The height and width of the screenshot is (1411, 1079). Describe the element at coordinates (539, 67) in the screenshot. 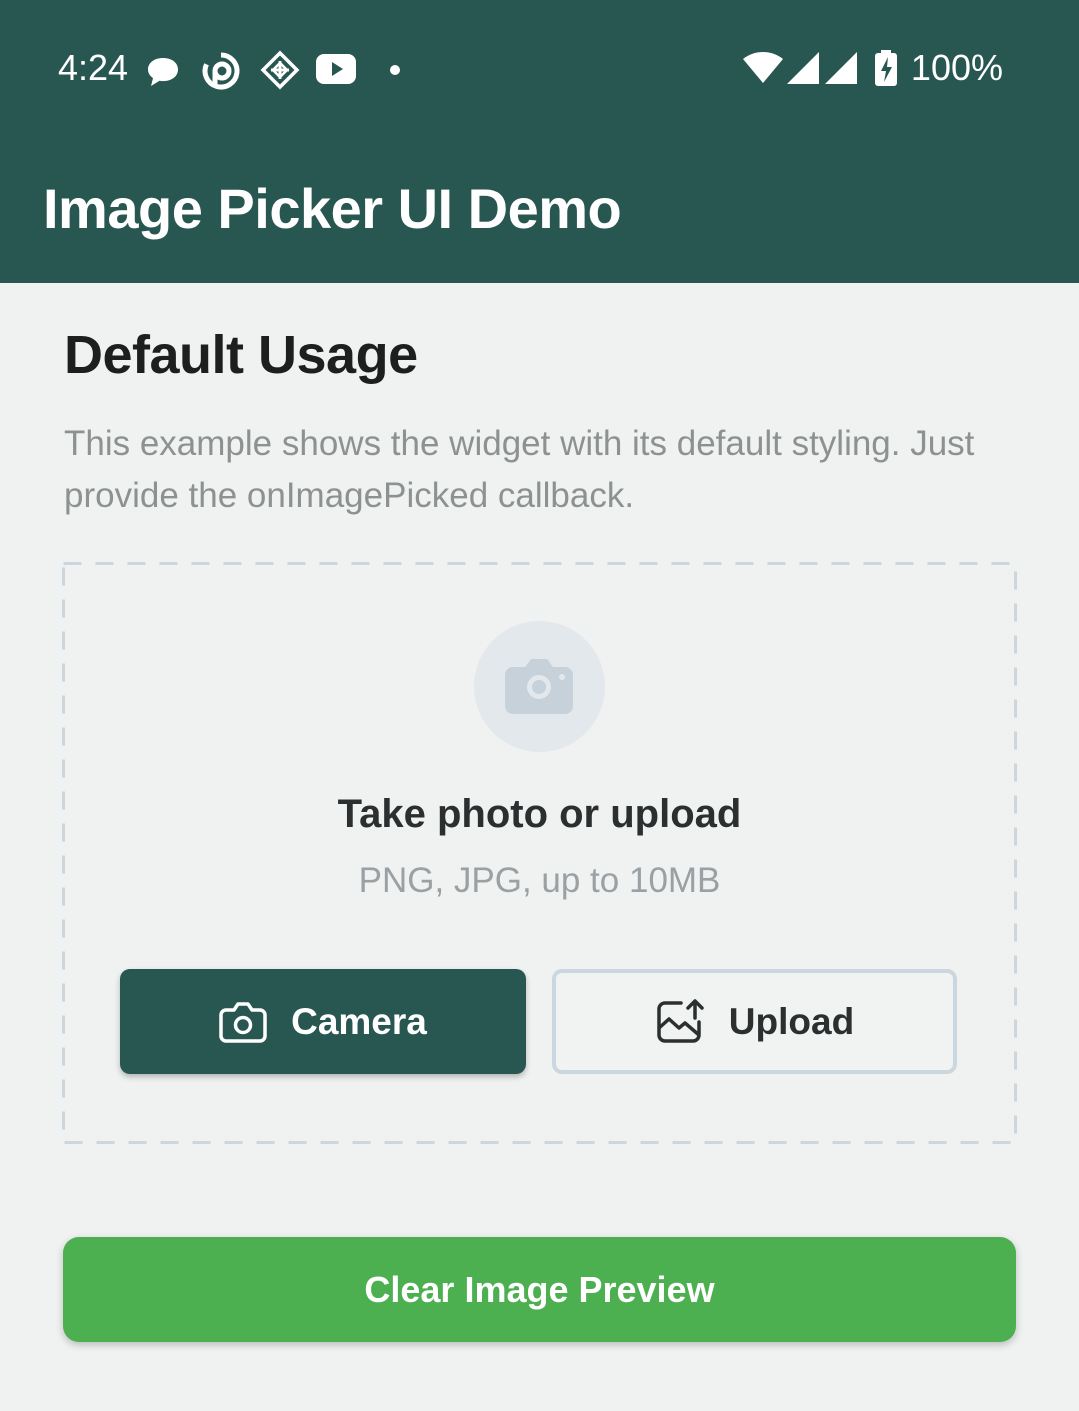

I see `status-bar: 4:24 100%` at that location.